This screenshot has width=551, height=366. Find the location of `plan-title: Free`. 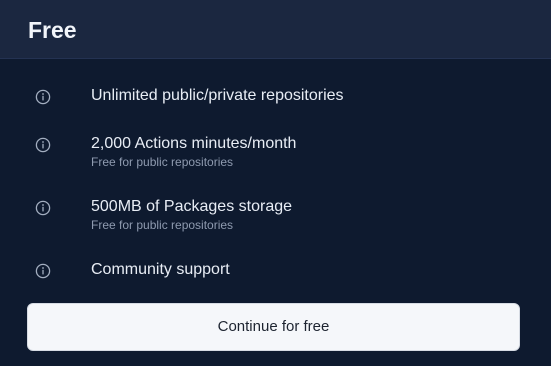

plan-title: Free is located at coordinates (52, 30).